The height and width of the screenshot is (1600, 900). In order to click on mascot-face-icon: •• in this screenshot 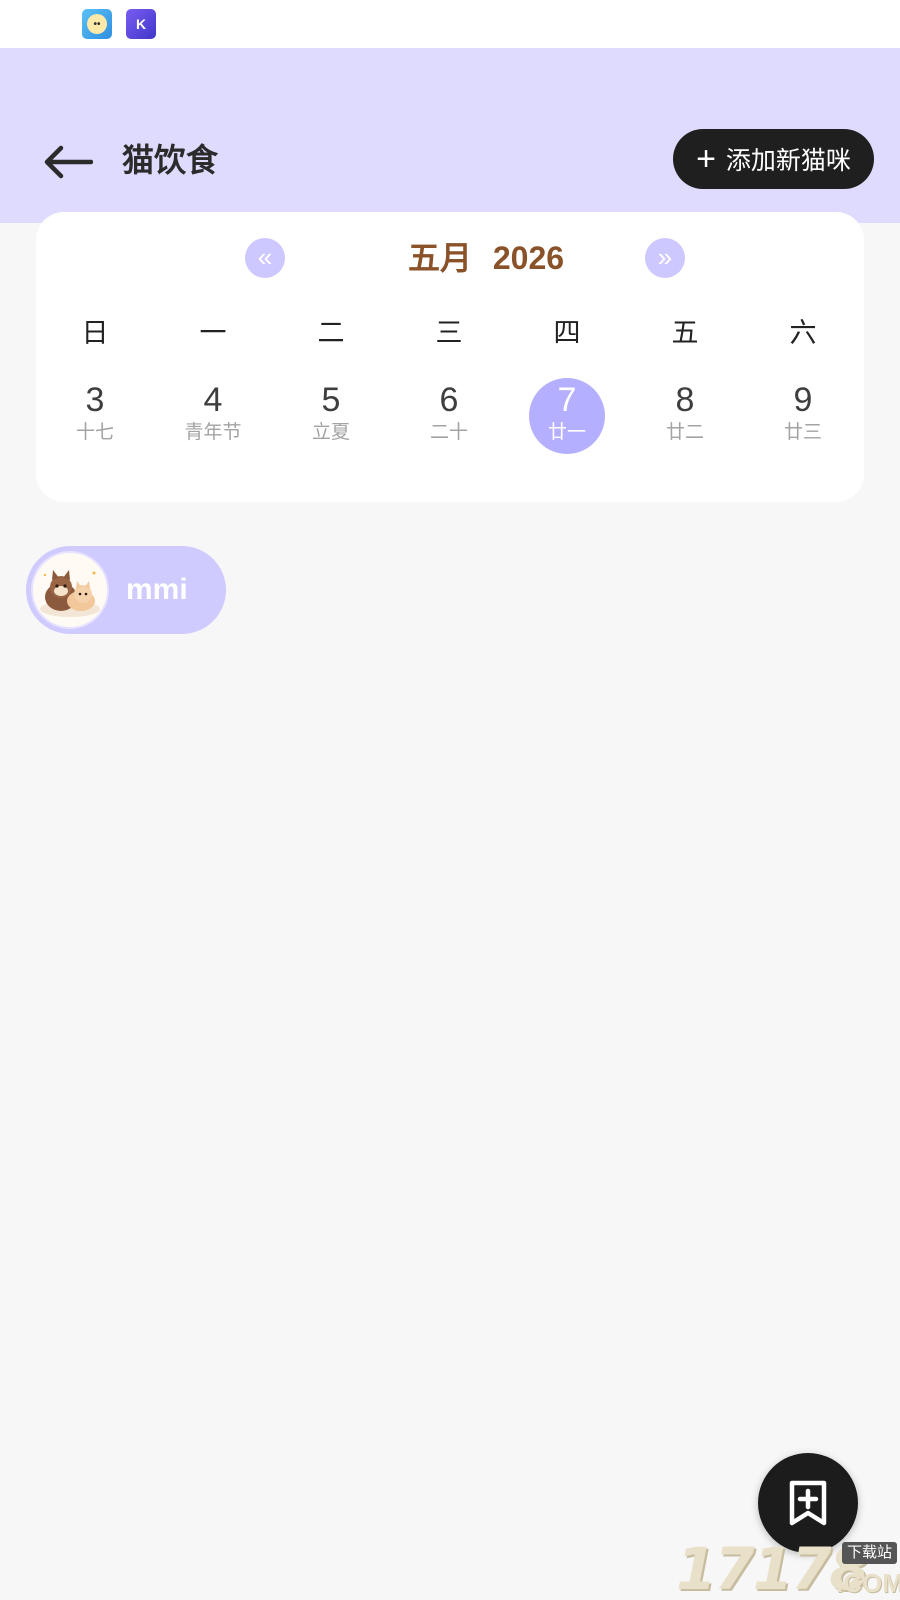, I will do `click(97, 24)`.